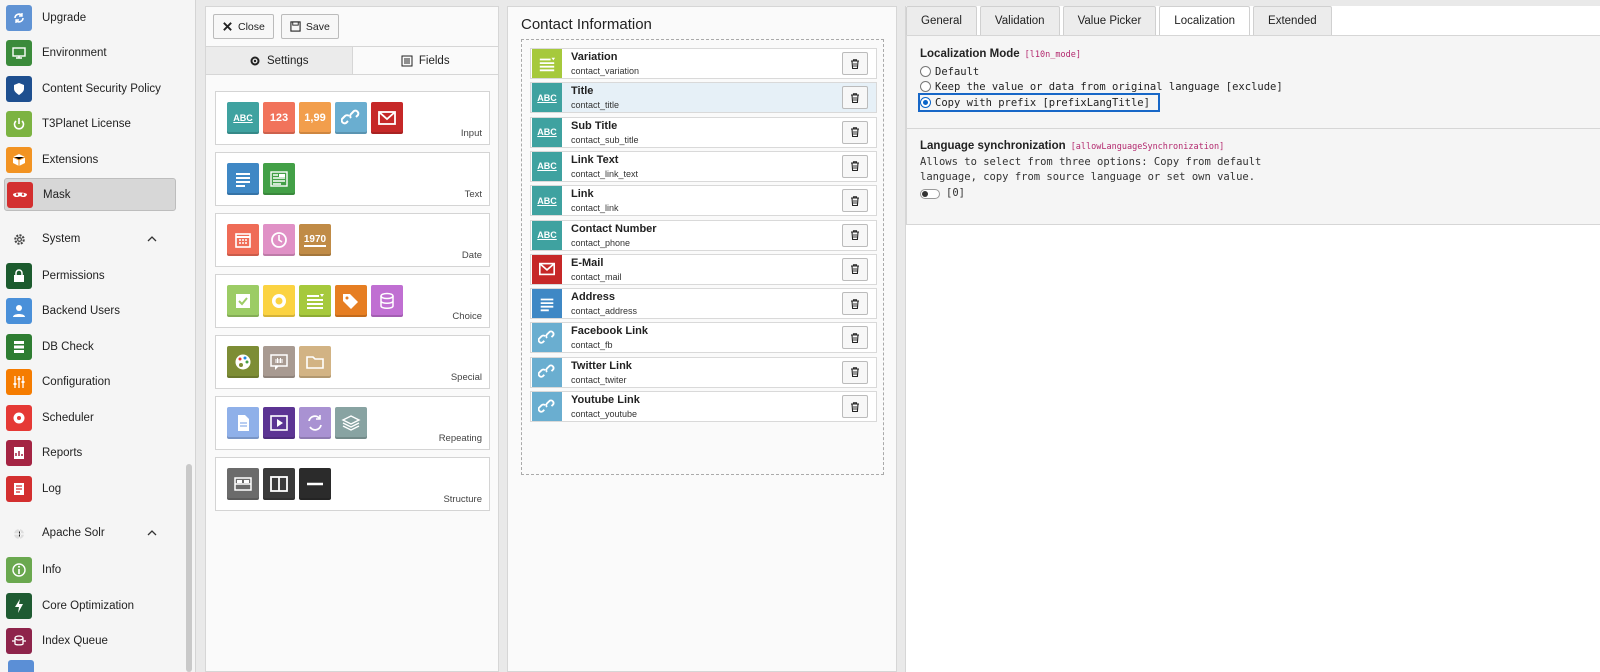  Describe the element at coordinates (243, 240) in the screenshot. I see `date-field-icon` at that location.